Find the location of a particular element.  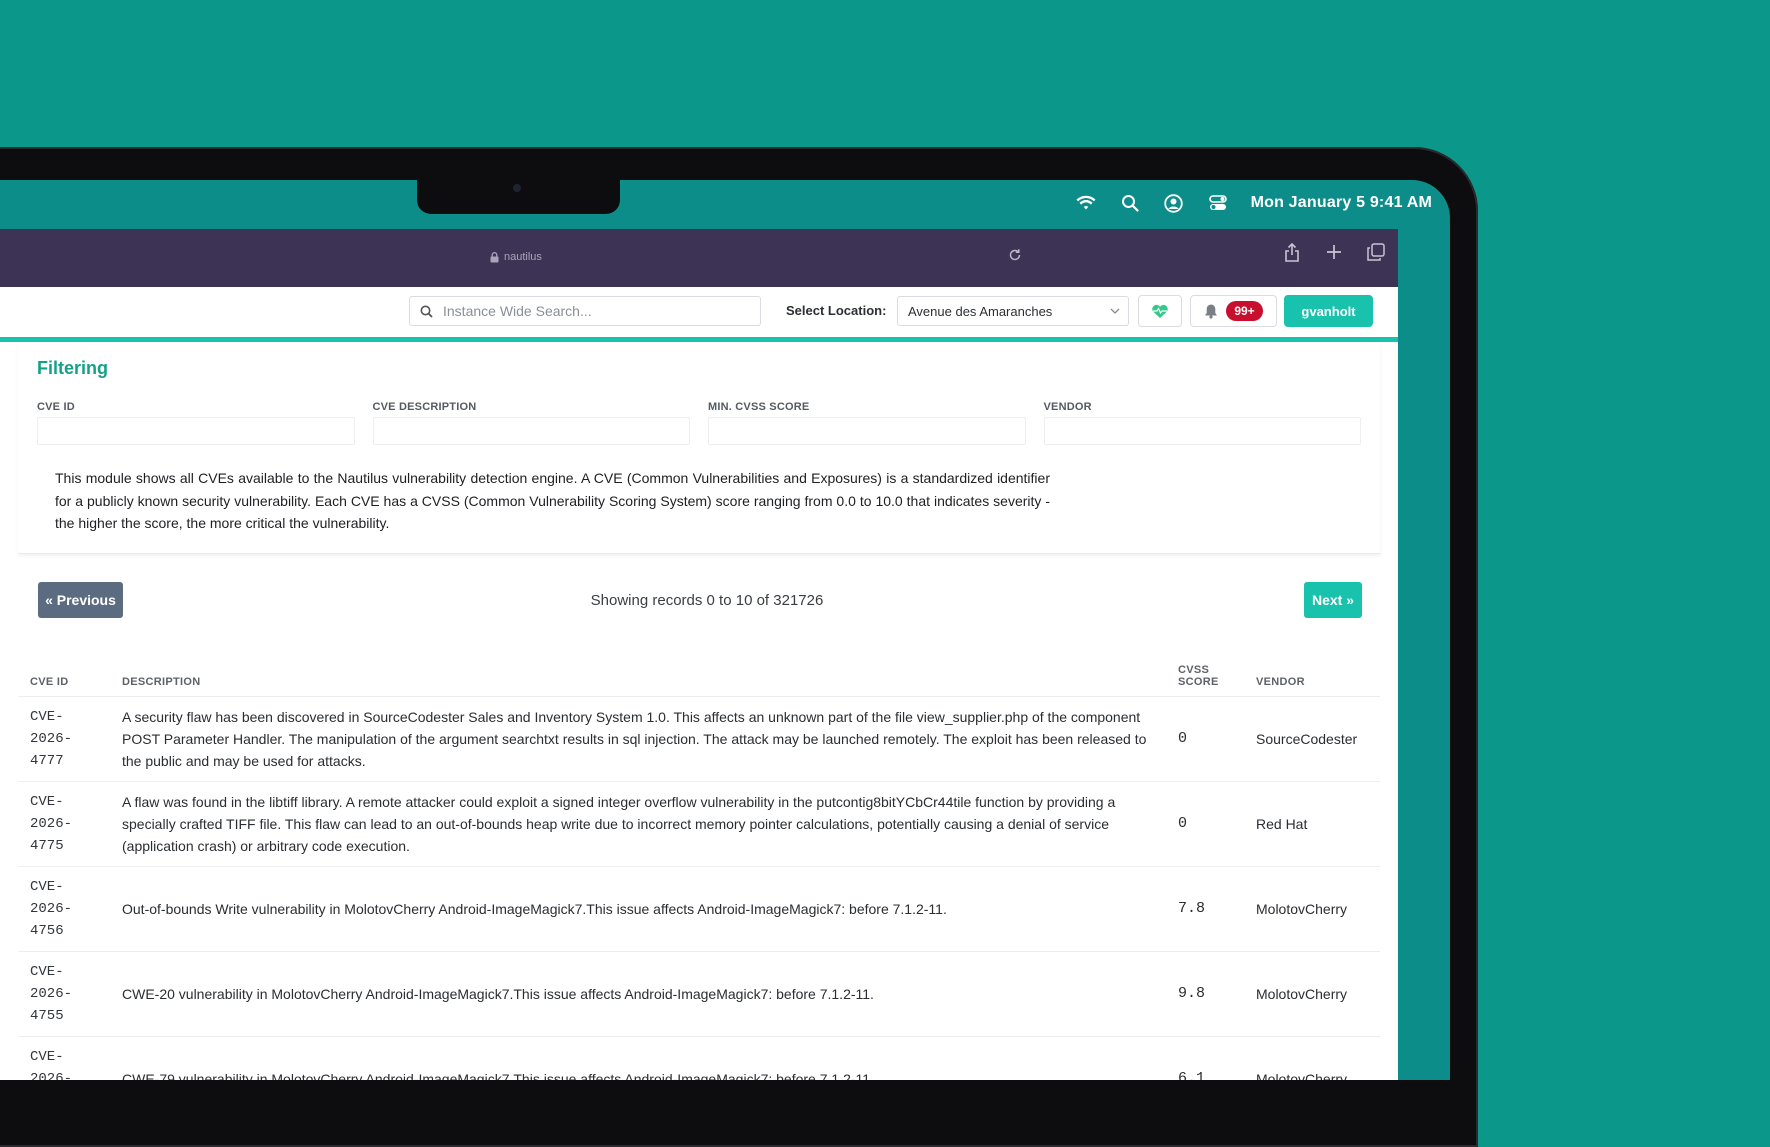

notifications-button: 99+ is located at coordinates (1233, 311).